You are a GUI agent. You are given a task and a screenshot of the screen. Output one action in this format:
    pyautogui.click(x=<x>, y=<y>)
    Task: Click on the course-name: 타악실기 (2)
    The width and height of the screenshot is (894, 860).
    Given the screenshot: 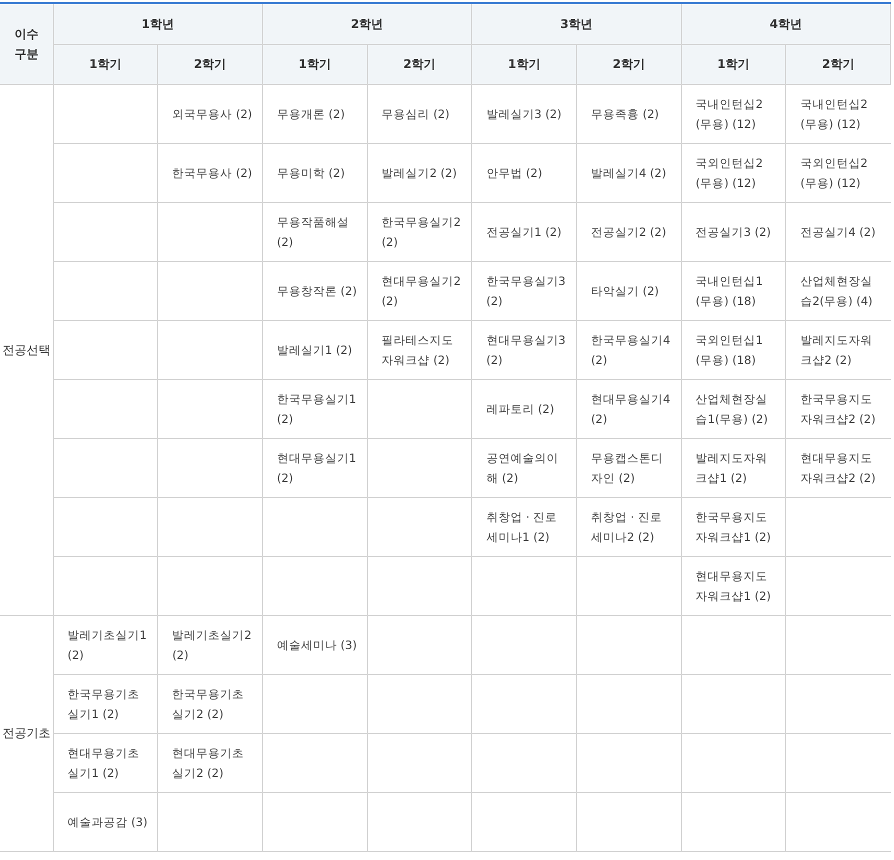 What is the action you would take?
    pyautogui.click(x=624, y=291)
    